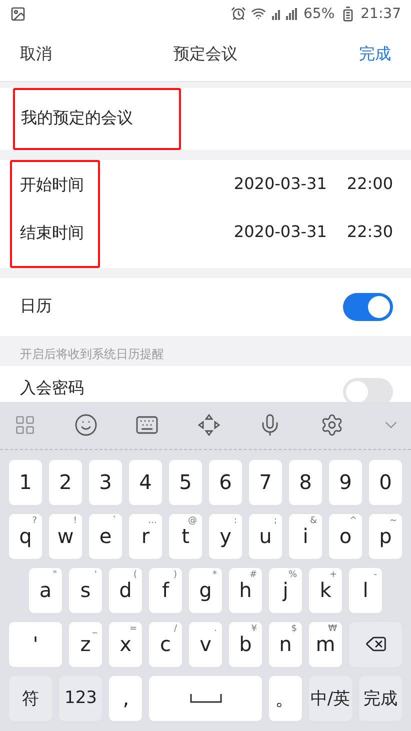 The height and width of the screenshot is (731, 411). Describe the element at coordinates (225, 536) in the screenshot. I see `keyboard-key: : y` at that location.